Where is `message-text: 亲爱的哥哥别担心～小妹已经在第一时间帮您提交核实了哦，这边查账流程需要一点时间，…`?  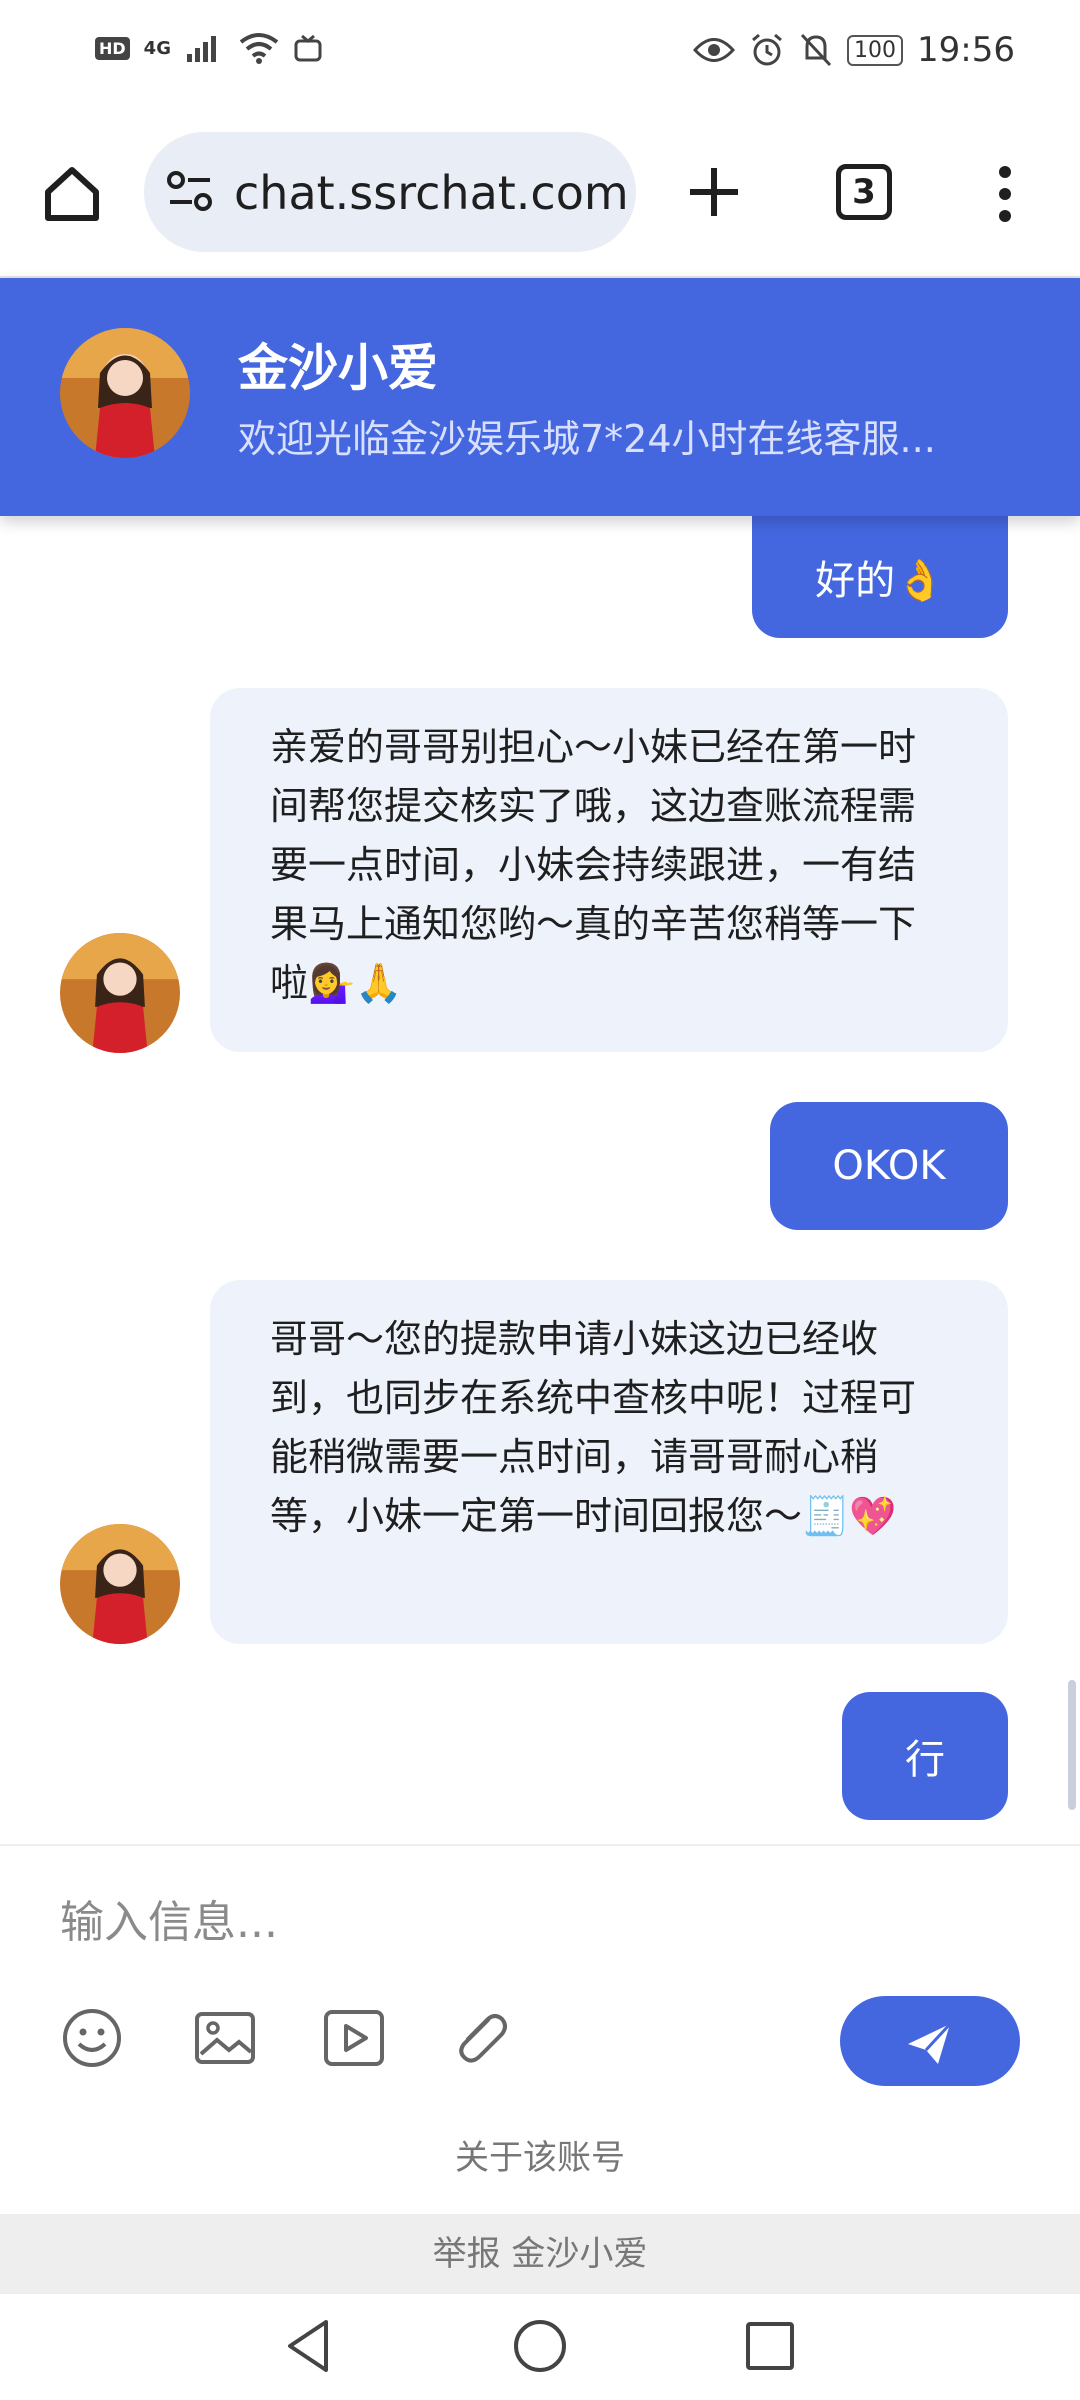
message-text: 亲爱的哥哥别担心～小妹已经在第一时间帮您提交核实了哦，这边查账流程需要一点时间，… is located at coordinates (593, 865).